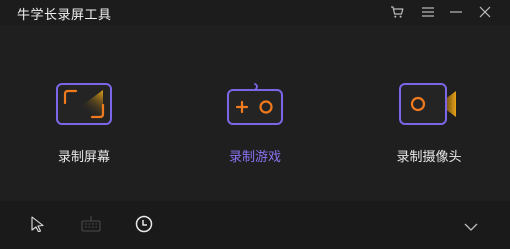 Image resolution: width=510 pixels, height=249 pixels. I want to click on record-screen-button: 录制屏幕, so click(84, 122).